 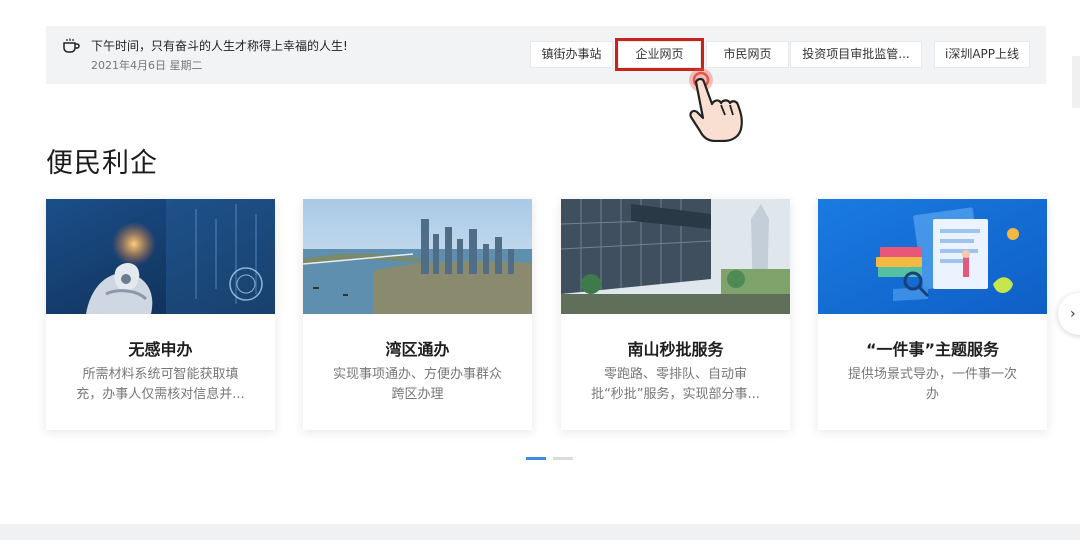 What do you see at coordinates (1073, 314) in the screenshot?
I see `chevron-right-icon: ›` at bounding box center [1073, 314].